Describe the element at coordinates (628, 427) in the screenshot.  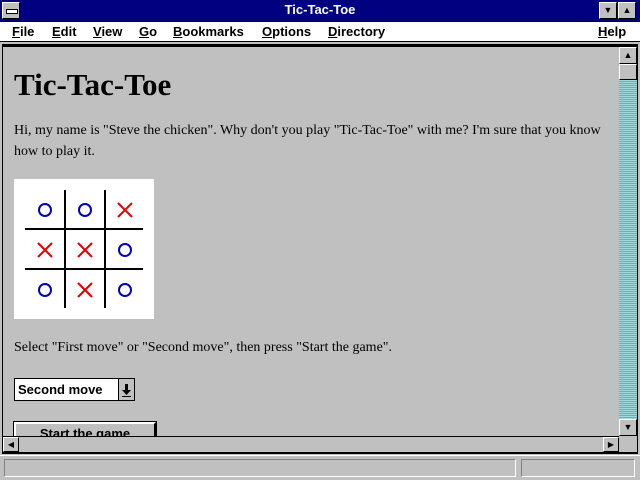
I see `scroll-down-button: ▼` at that location.